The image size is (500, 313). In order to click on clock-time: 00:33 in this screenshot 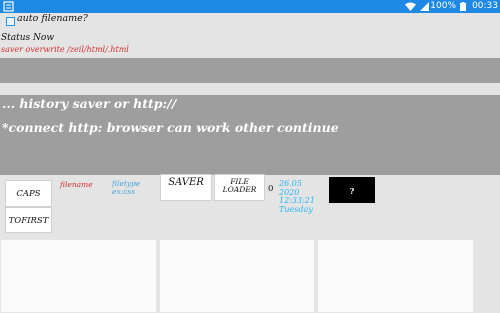, I will do `click(485, 6)`.